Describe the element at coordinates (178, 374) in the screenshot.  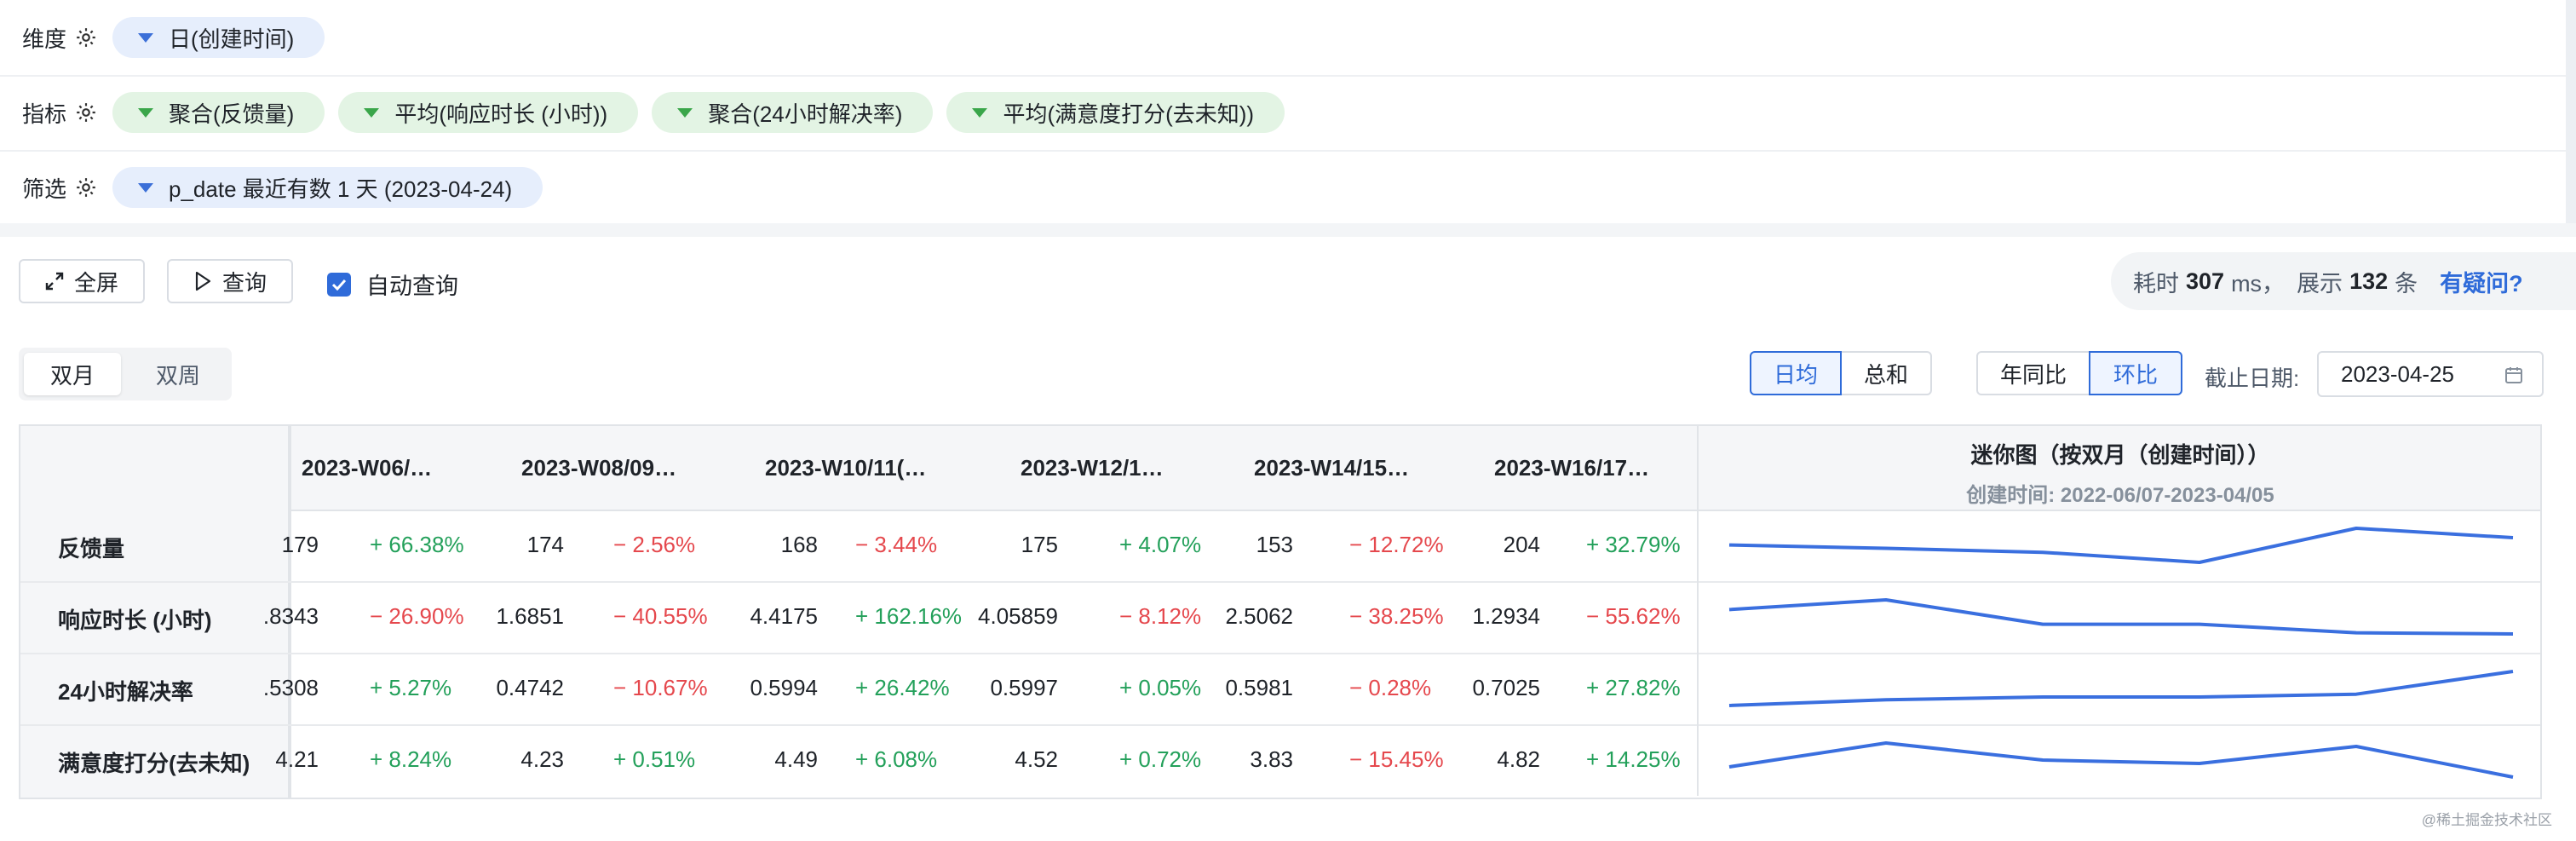
I see `tab-biweekly: 双周` at that location.